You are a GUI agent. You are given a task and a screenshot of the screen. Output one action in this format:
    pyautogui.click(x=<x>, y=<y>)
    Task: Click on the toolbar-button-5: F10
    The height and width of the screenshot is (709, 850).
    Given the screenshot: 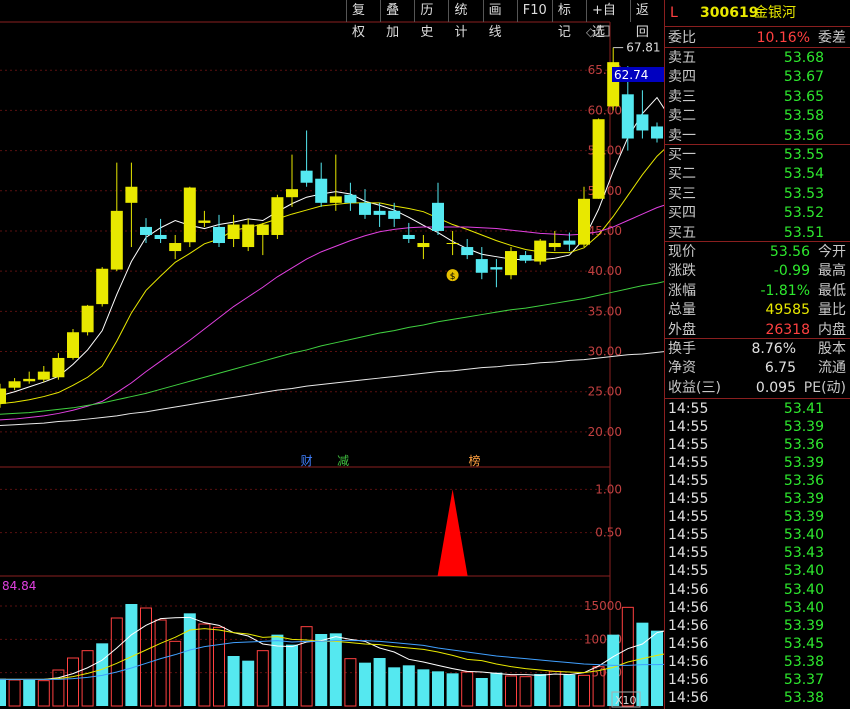 What is the action you would take?
    pyautogui.click(x=534, y=11)
    